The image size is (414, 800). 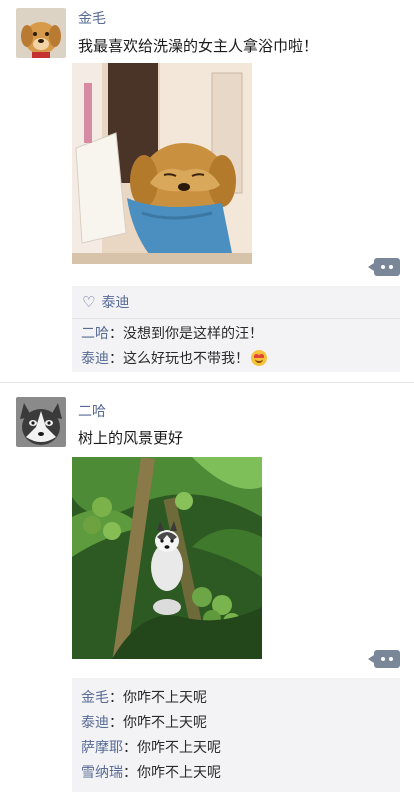 I want to click on comment-row: 萨摩耶：你咋不上天呢, so click(x=236, y=748).